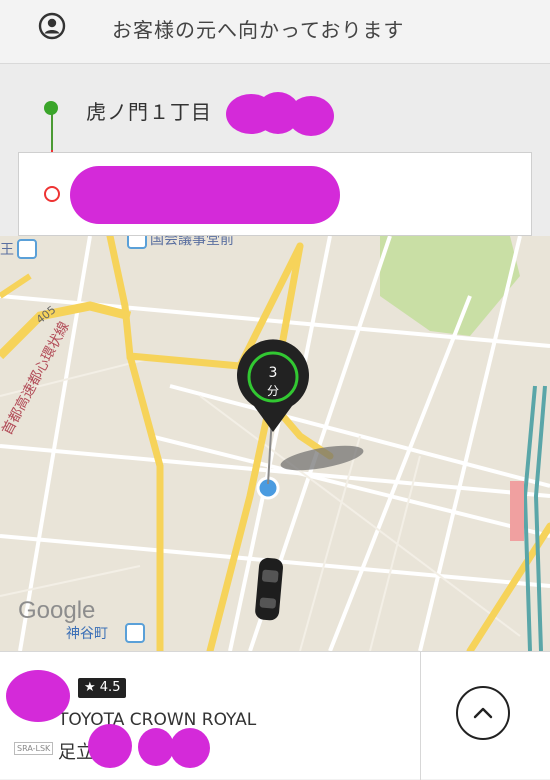 The height and width of the screenshot is (780, 550). I want to click on panel-divider, so click(420, 716).